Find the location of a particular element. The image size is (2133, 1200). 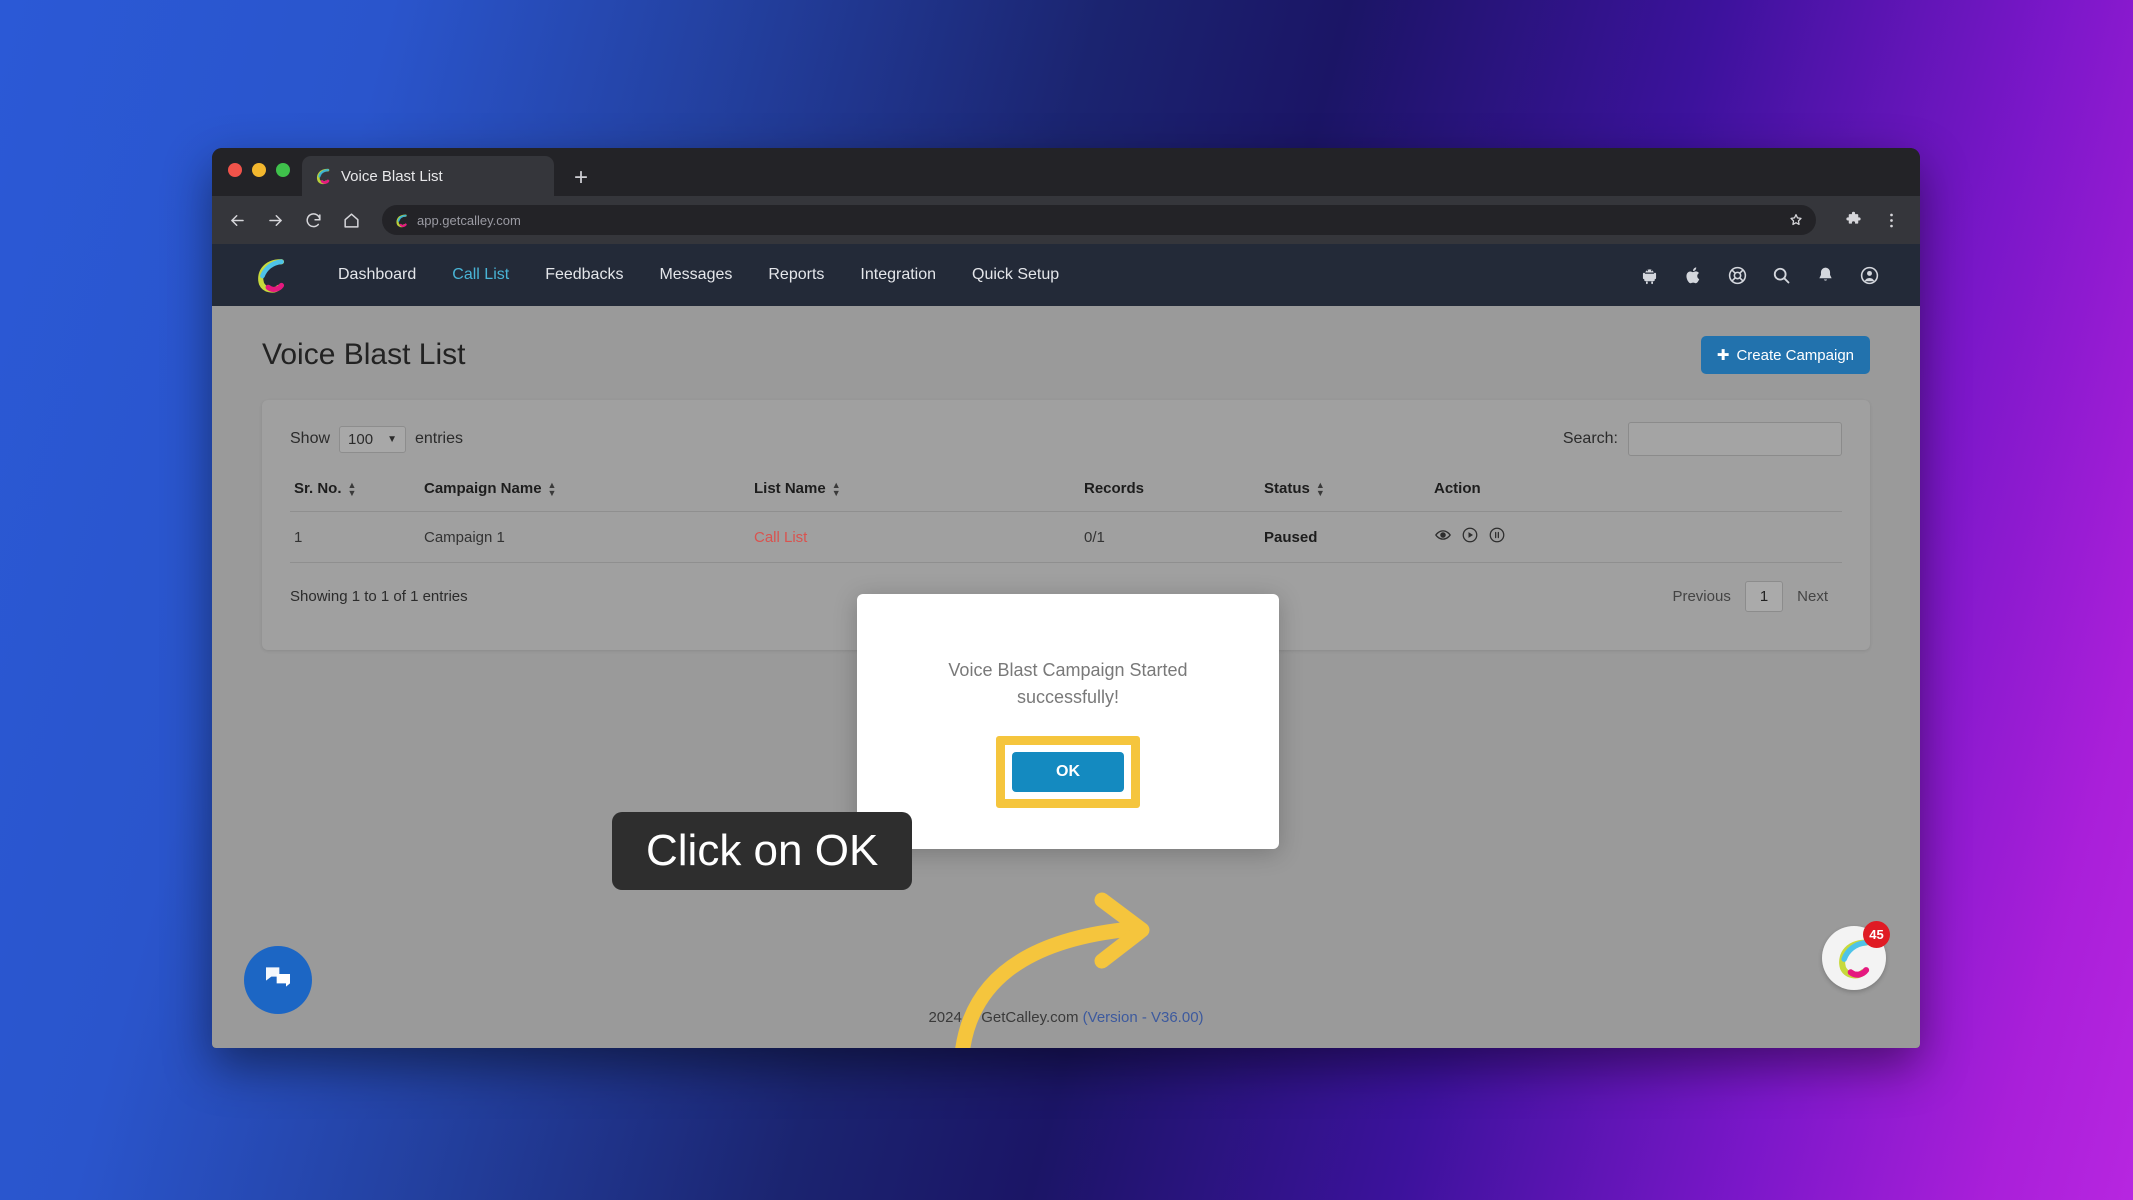

address-bar: app.getcalley.com is located at coordinates (1099, 220).